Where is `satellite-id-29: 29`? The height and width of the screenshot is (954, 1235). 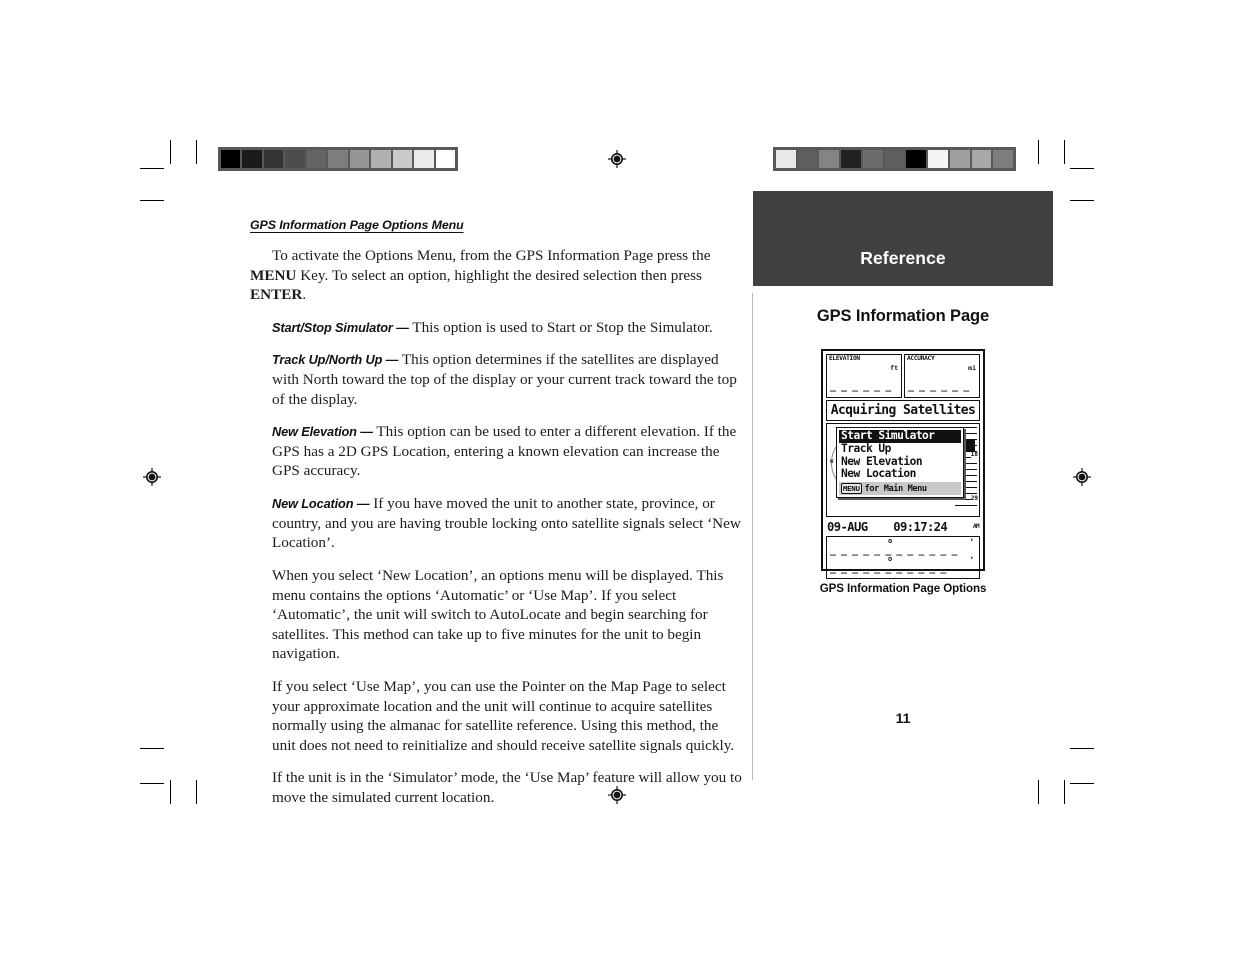 satellite-id-29: 29 is located at coordinates (974, 498).